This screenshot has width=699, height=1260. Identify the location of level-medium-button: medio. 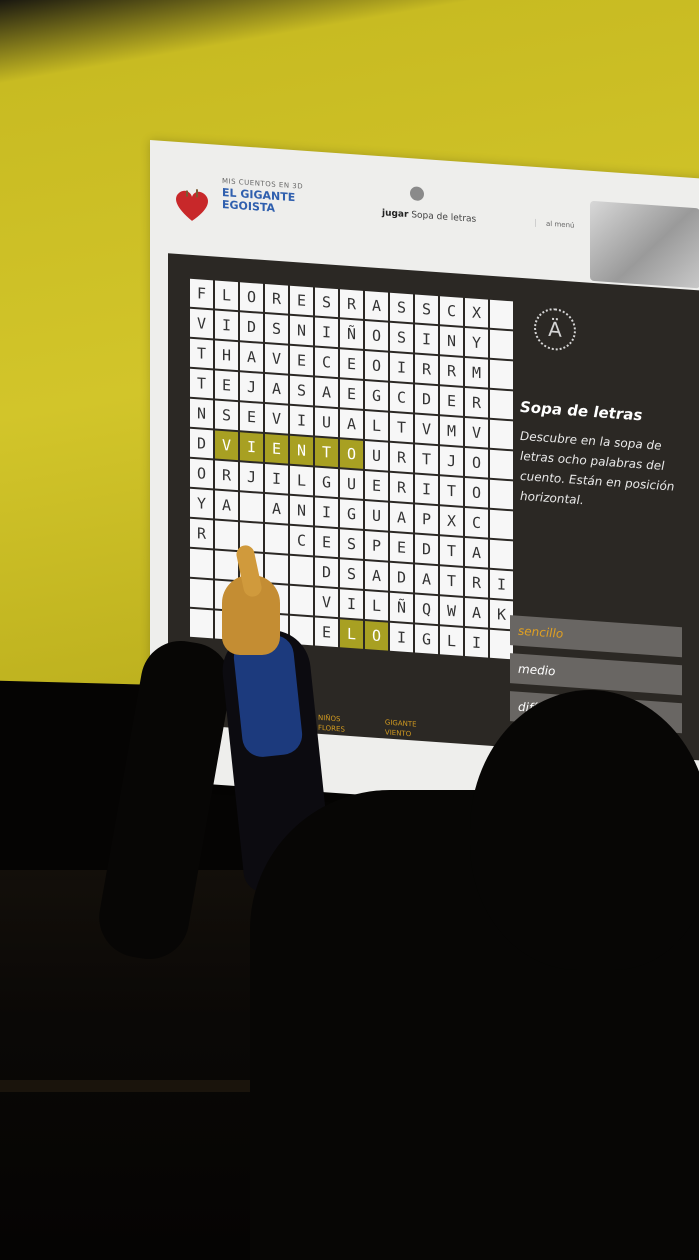
(596, 674).